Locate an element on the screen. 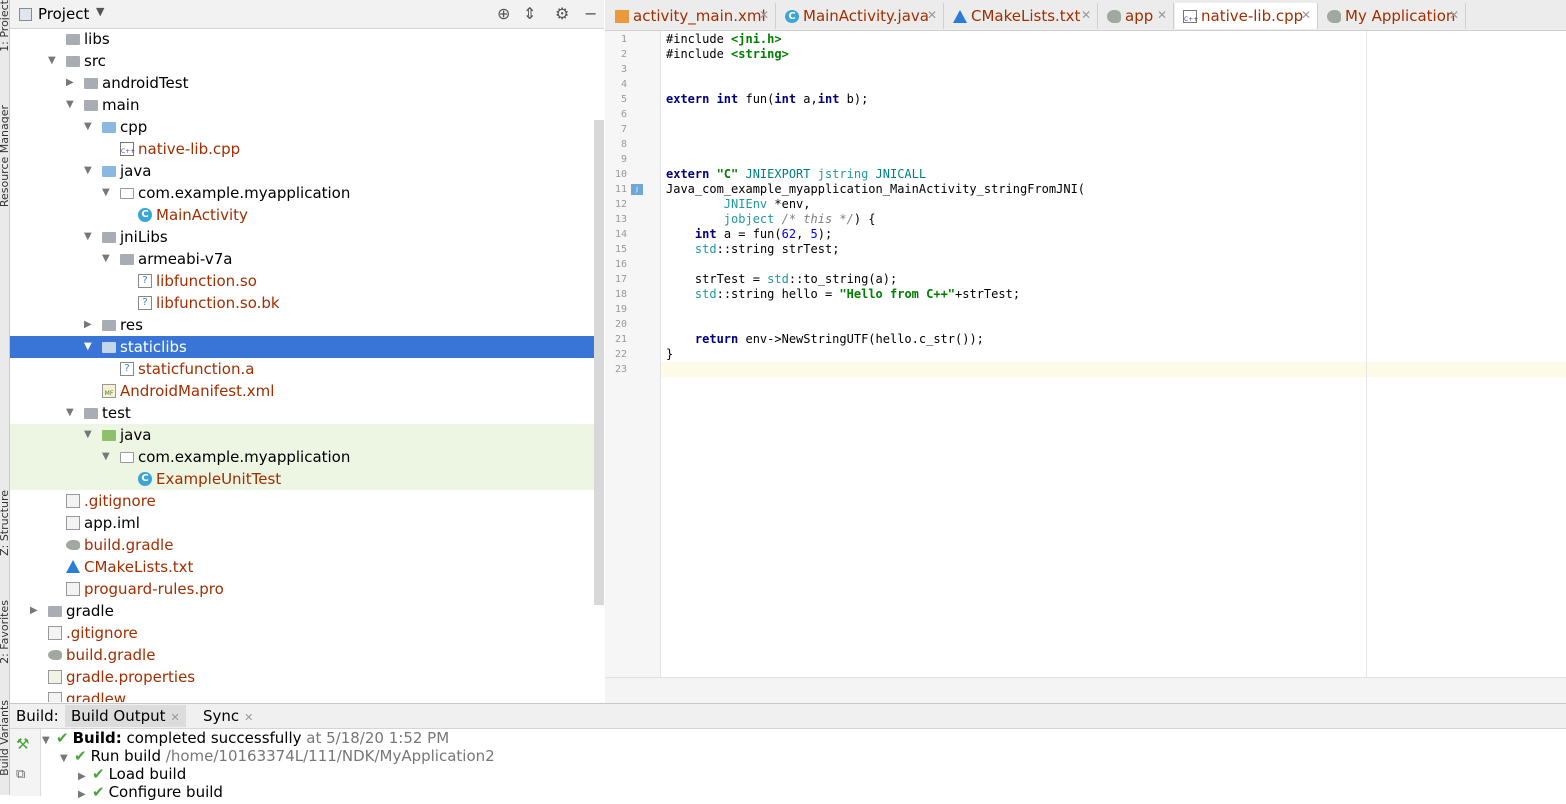 The image size is (1566, 804). tree-item: MF AndroidManifest.xml is located at coordinates (307, 391).